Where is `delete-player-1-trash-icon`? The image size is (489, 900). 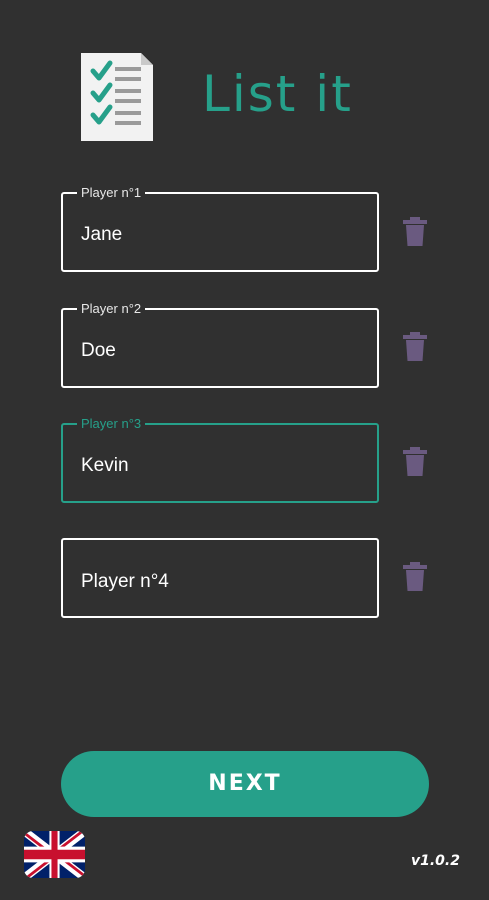
delete-player-1-trash-icon is located at coordinates (415, 232).